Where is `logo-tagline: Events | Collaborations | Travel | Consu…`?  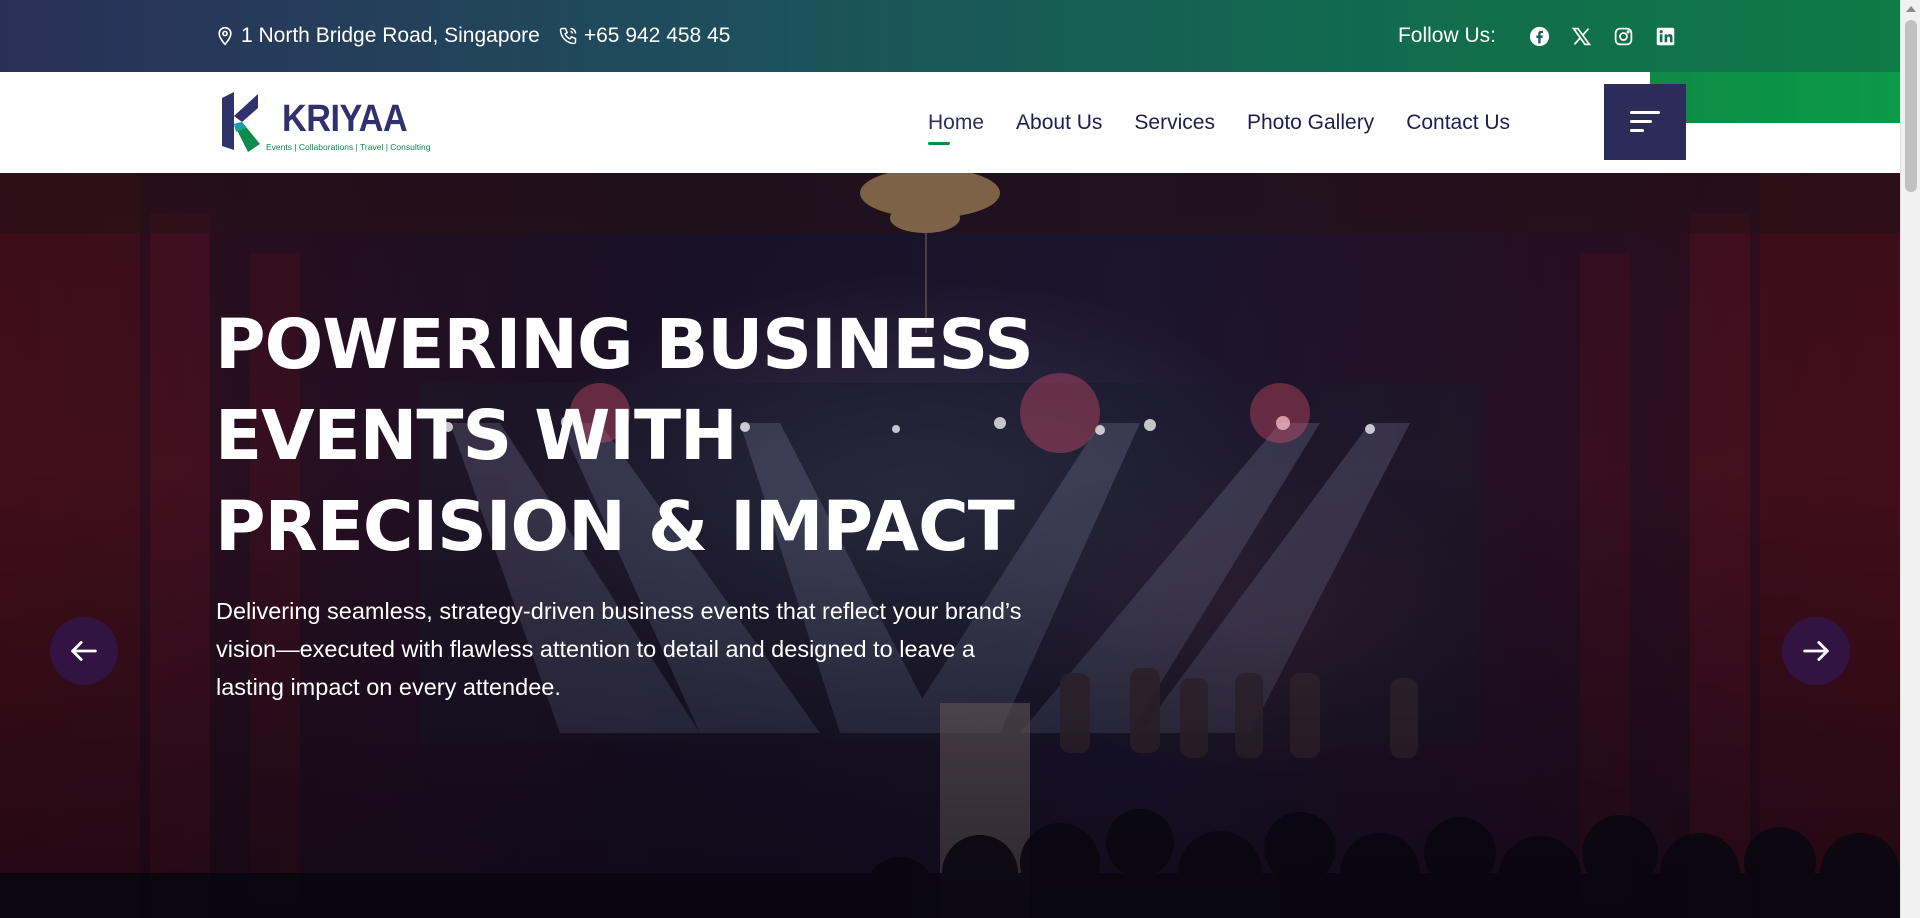
logo-tagline: Events | Collaborations | Travel | Consu… is located at coordinates (348, 147).